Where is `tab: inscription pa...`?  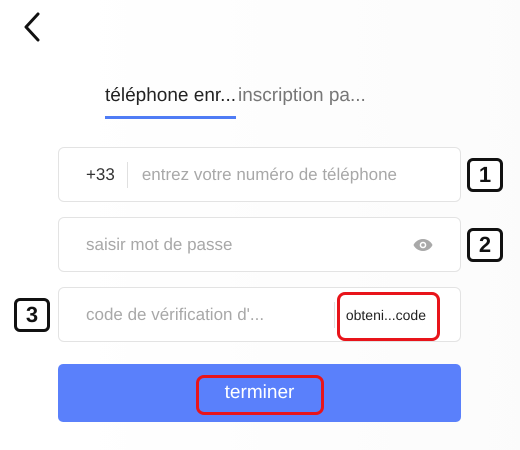 tab: inscription pa... is located at coordinates (302, 95).